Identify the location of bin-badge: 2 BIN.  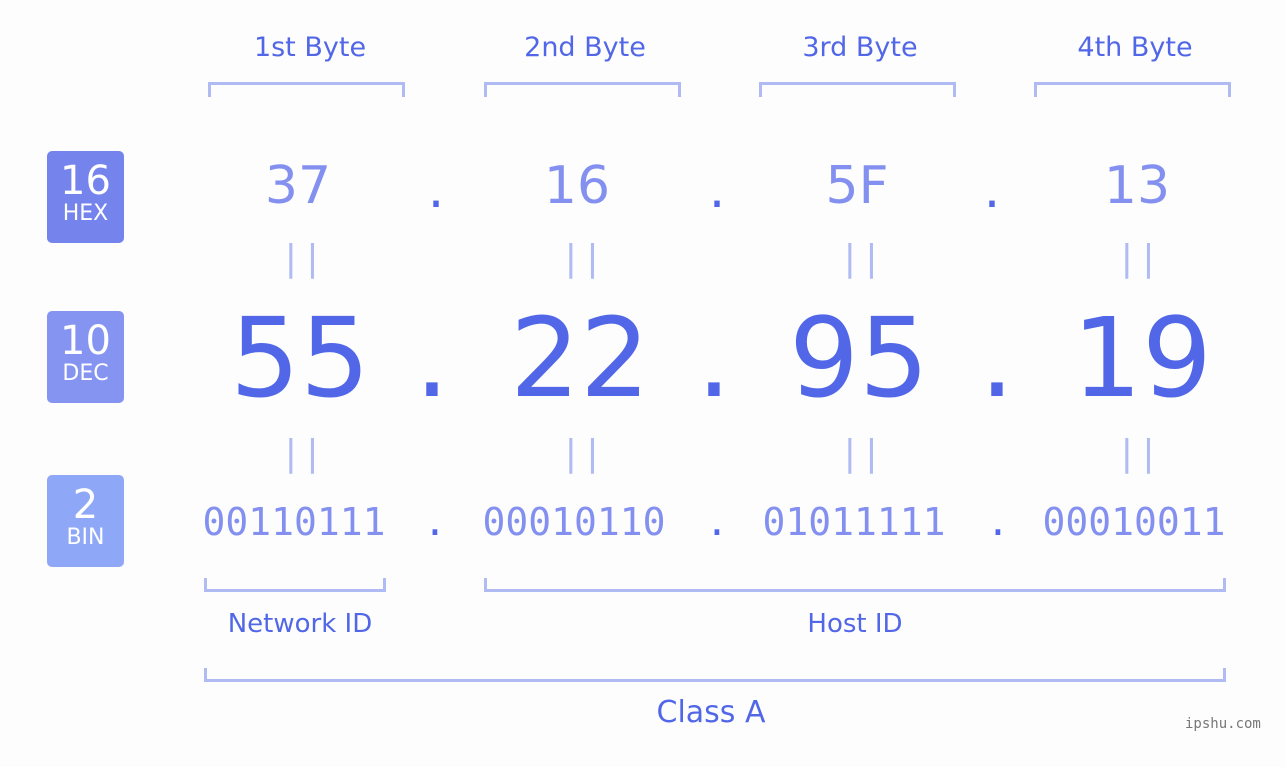
(85, 521).